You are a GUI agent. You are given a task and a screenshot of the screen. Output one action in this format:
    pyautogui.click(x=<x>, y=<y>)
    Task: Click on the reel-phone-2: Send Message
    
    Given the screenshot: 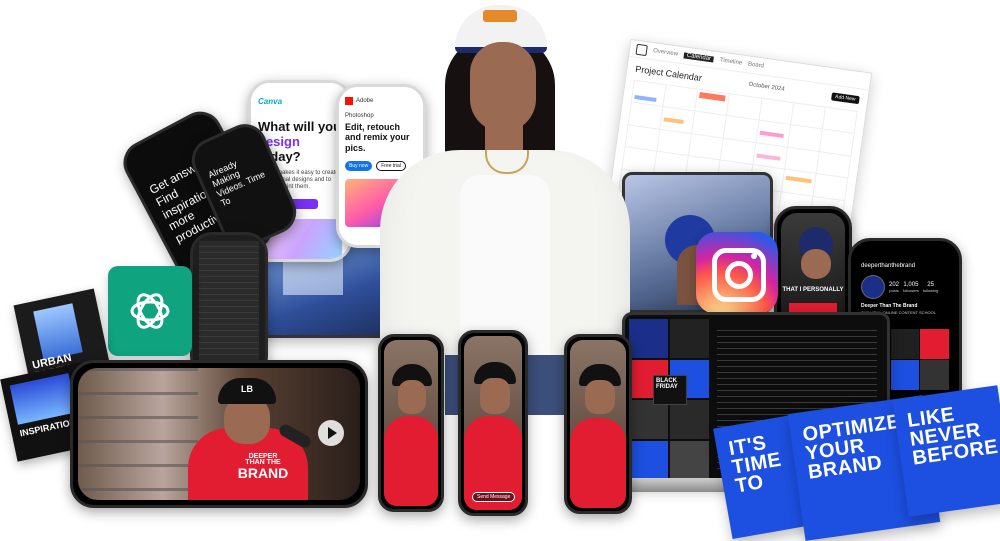 What is the action you would take?
    pyautogui.click(x=493, y=423)
    